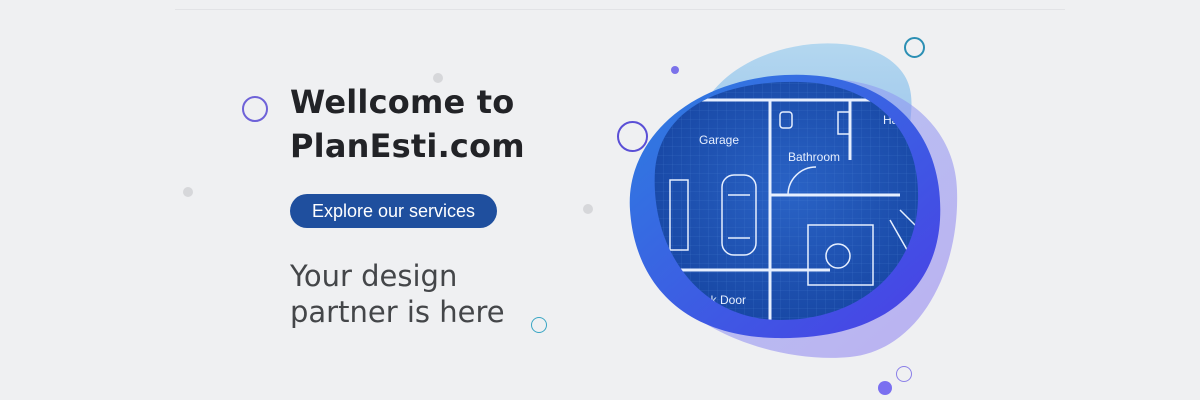 This screenshot has height=400, width=1200. What do you see at coordinates (407, 124) in the screenshot?
I see `page-title: Wellcome to PlanEsti.com` at bounding box center [407, 124].